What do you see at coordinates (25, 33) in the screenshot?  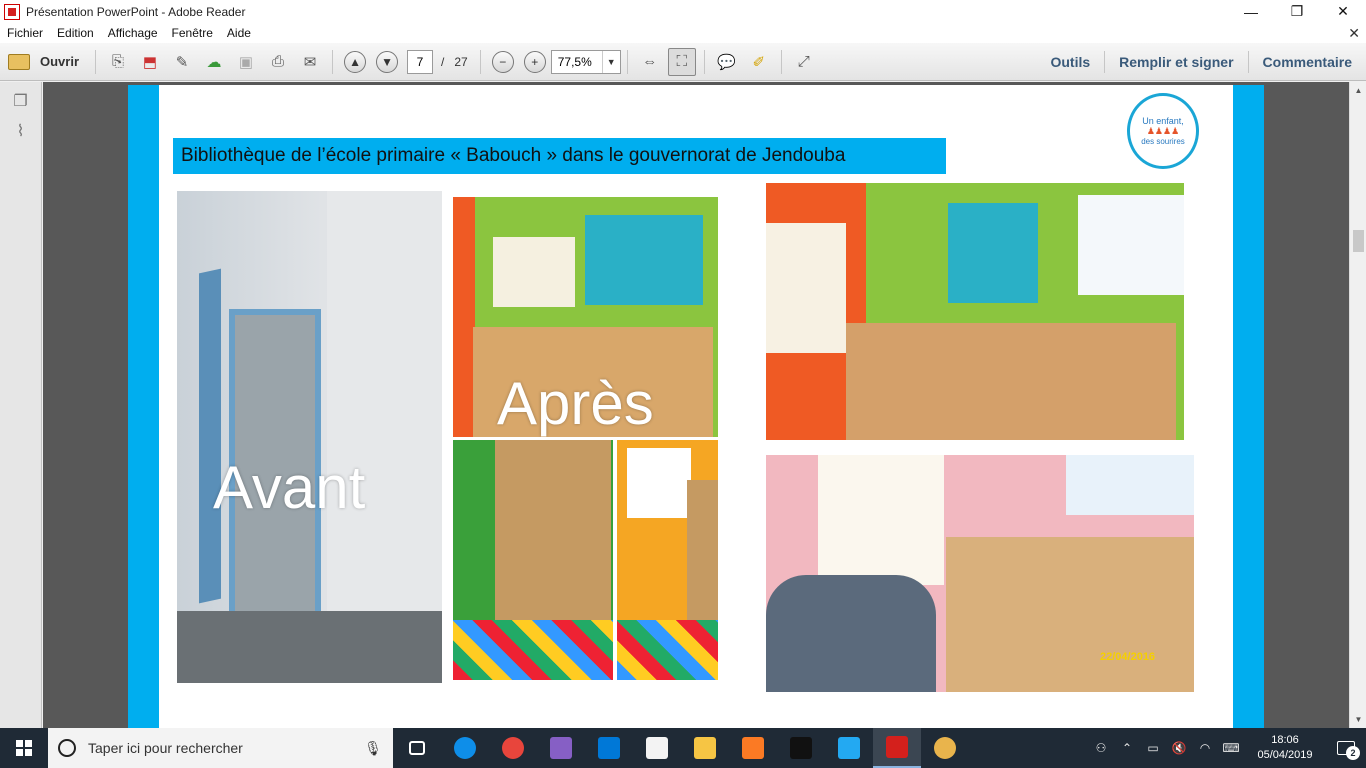 I see `menu-fichier: Fichier` at bounding box center [25, 33].